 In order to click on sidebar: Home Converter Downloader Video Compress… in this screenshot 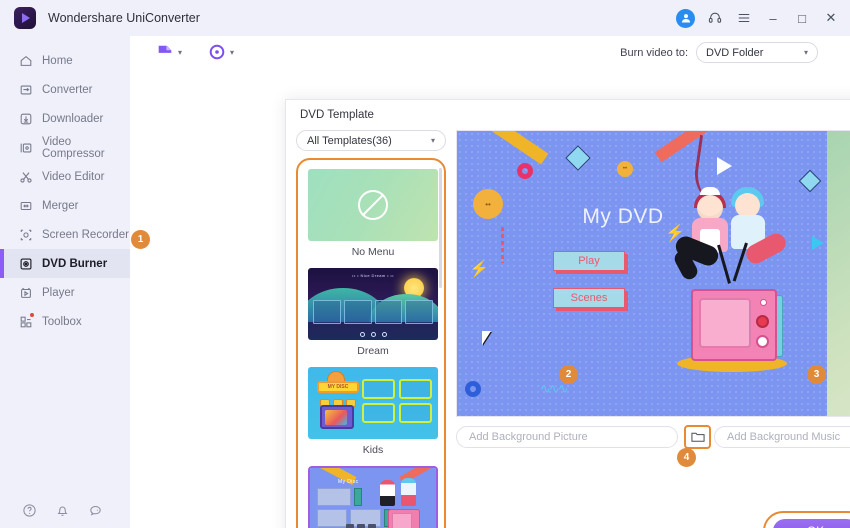, I will do `click(65, 282)`.